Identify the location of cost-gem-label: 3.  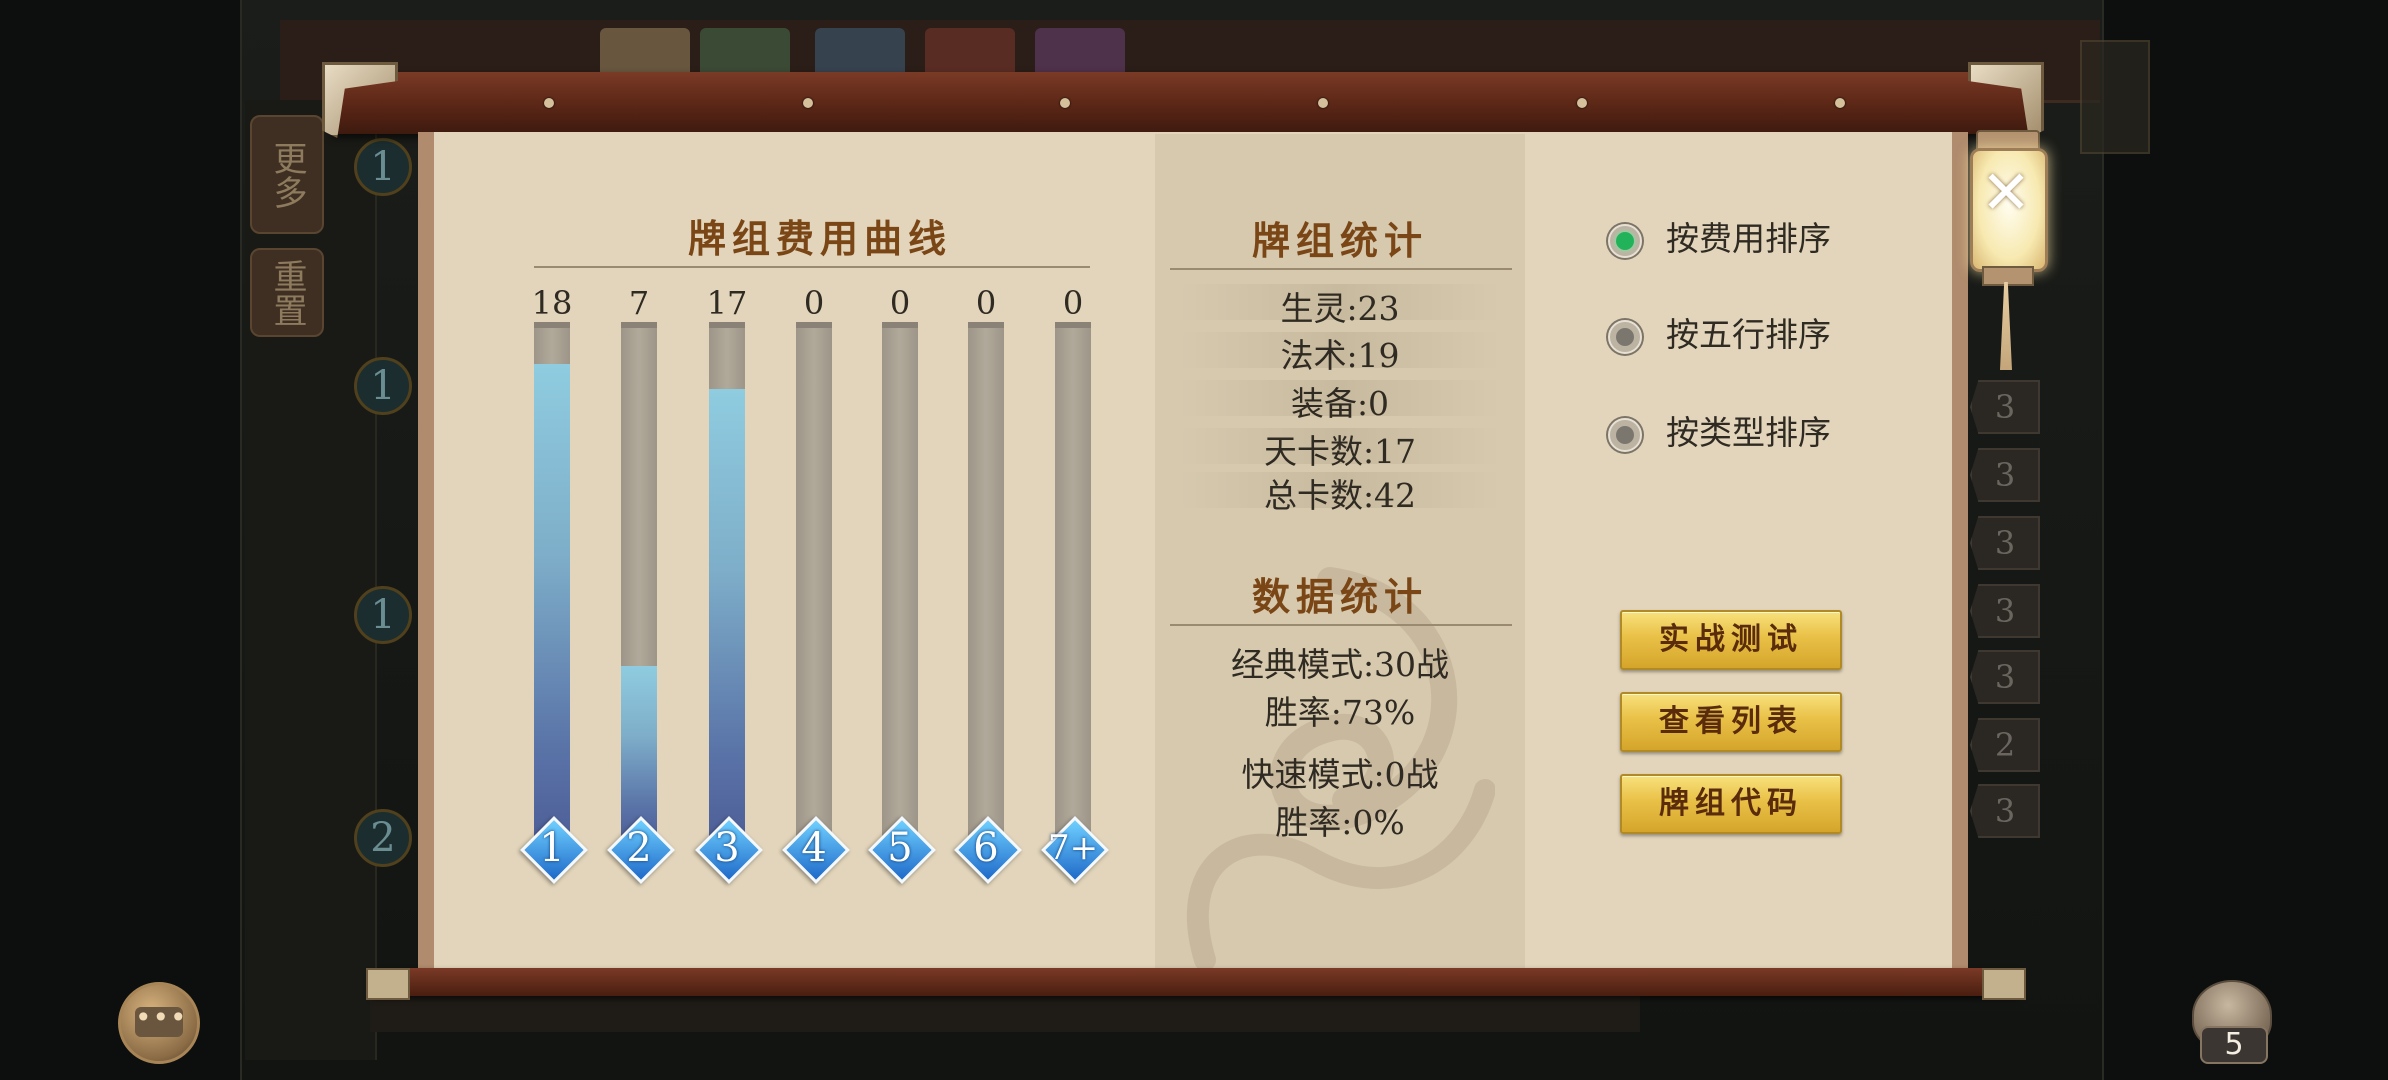
(727, 848).